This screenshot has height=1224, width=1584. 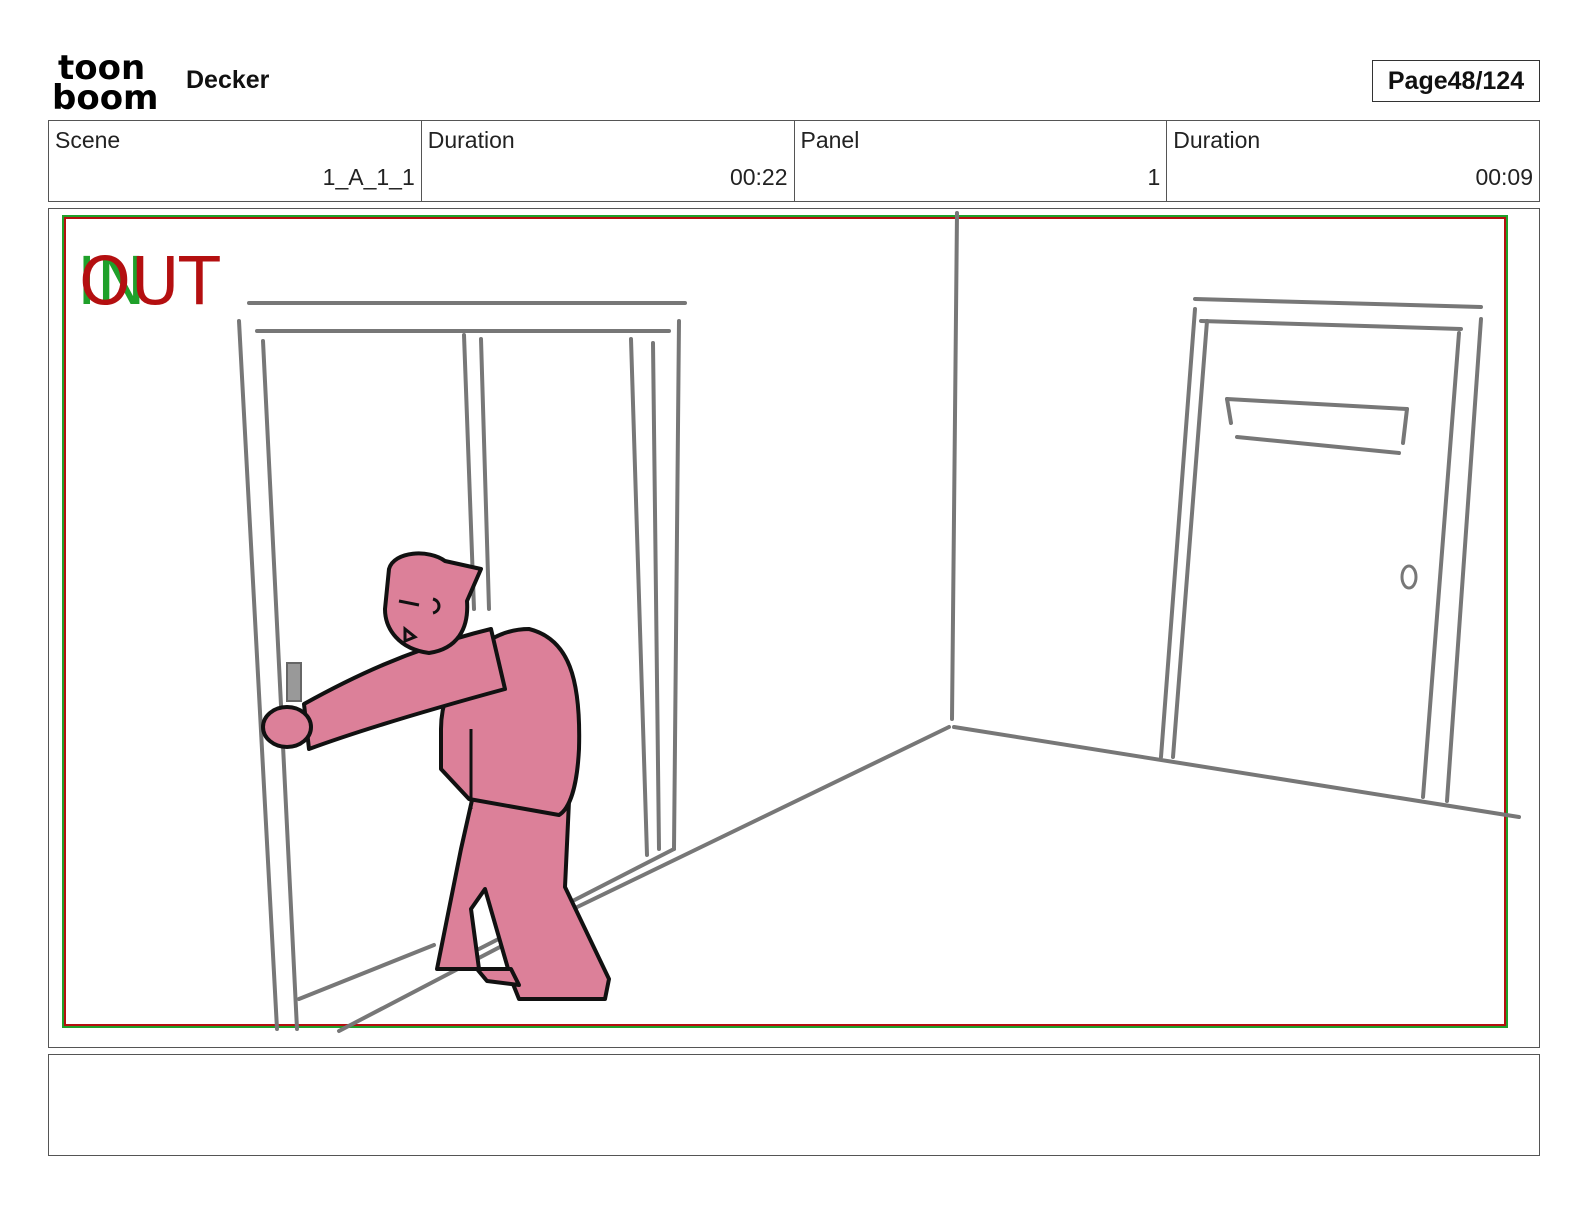 I want to click on scene-duration-label: Duration, so click(x=471, y=140).